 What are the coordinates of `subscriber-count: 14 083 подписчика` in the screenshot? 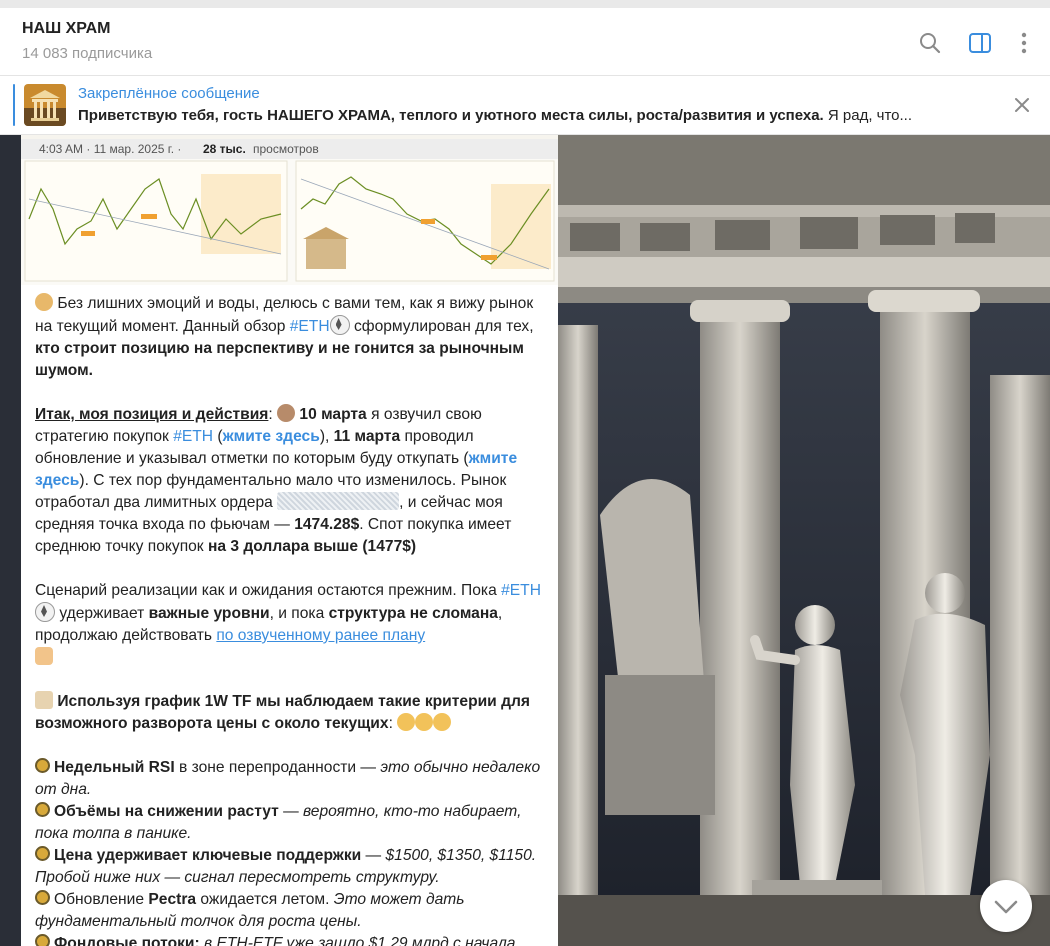 It's located at (87, 53).